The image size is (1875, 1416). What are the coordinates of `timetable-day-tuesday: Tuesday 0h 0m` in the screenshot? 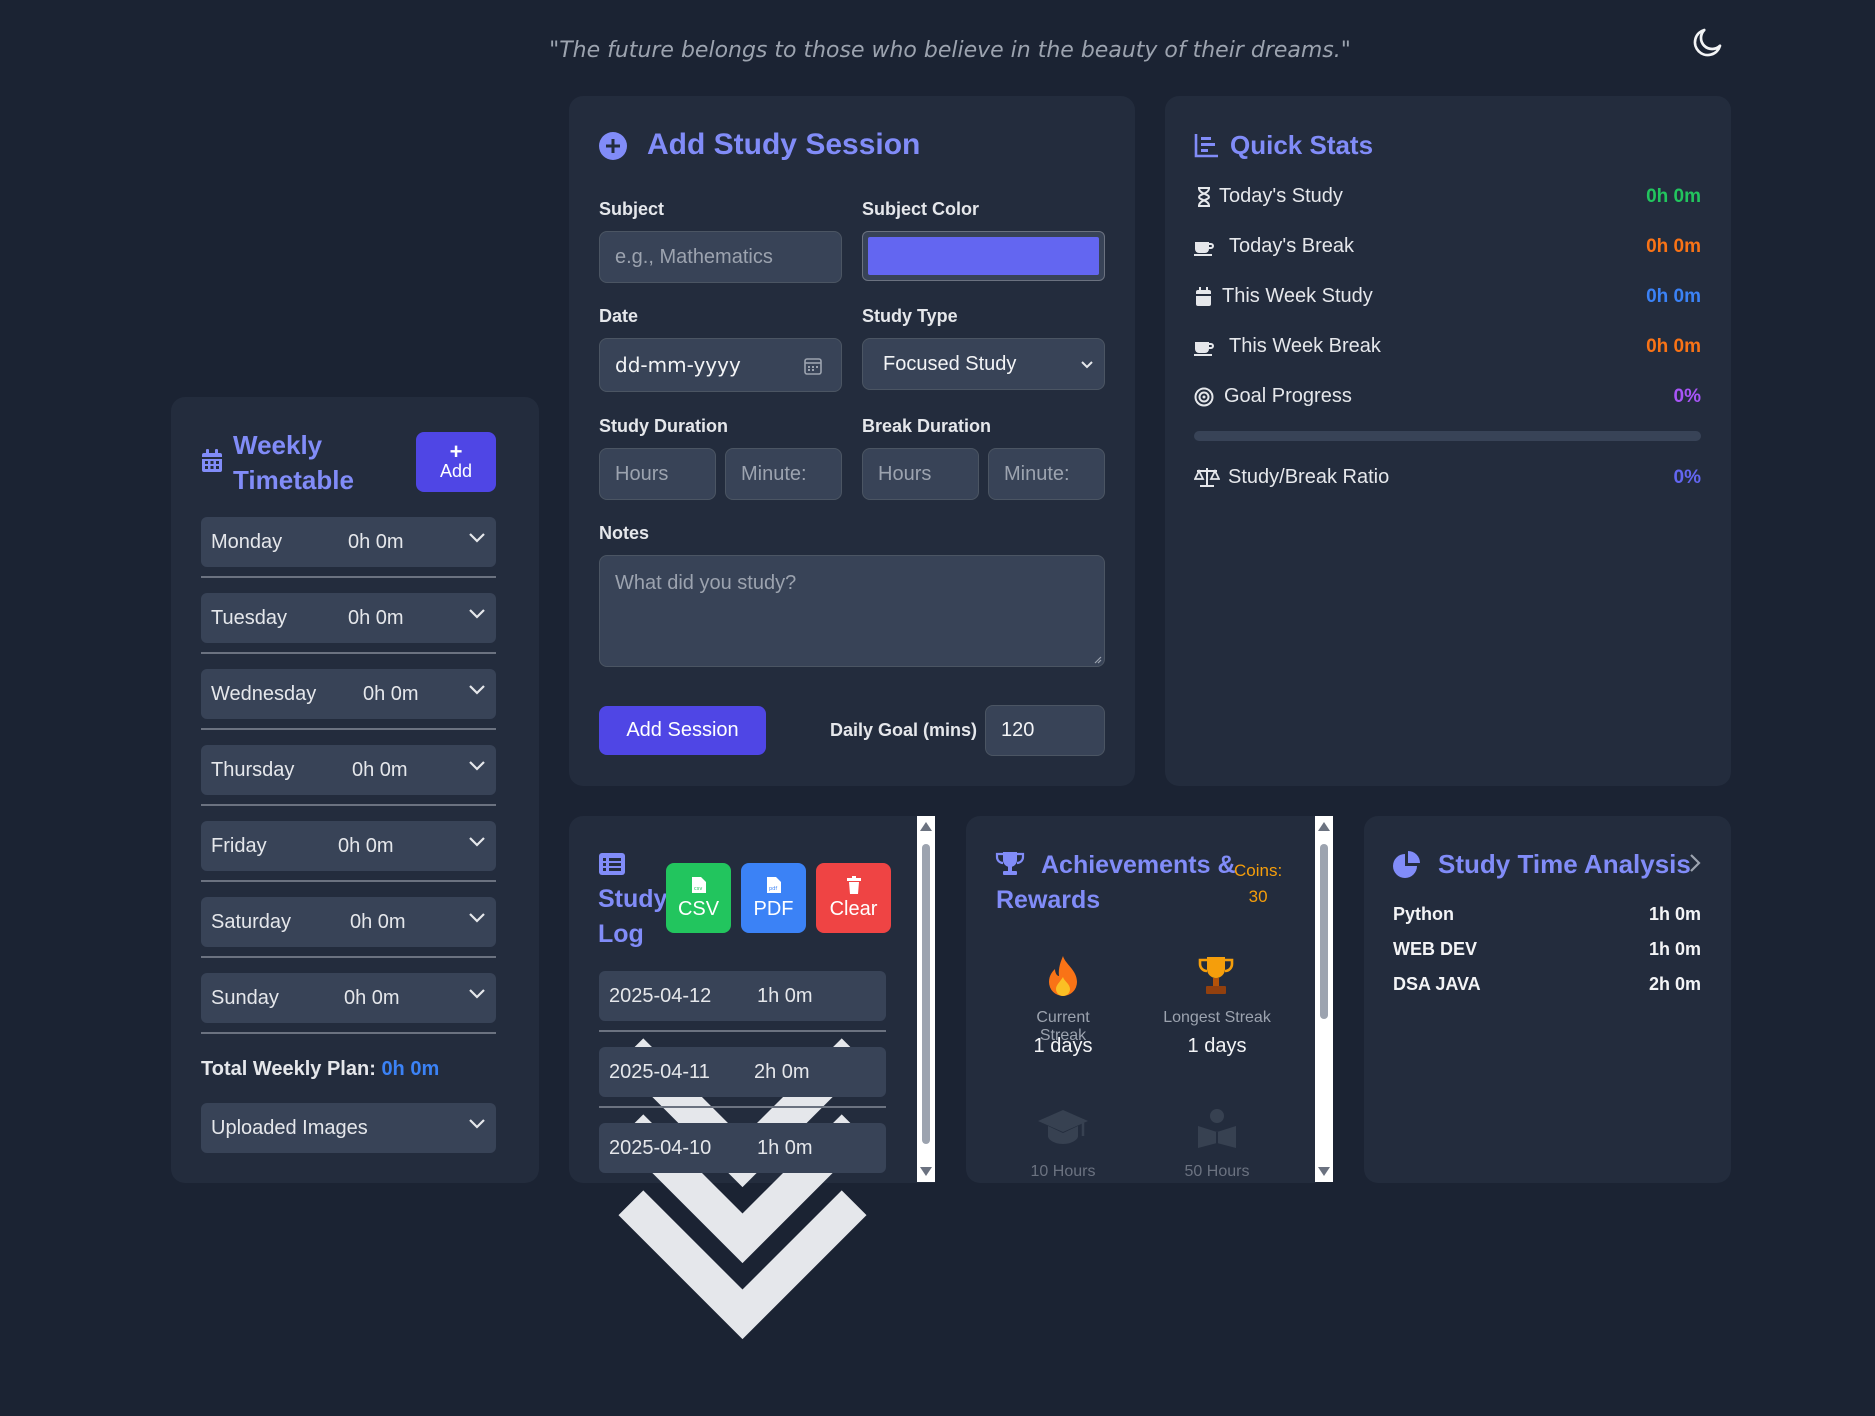 It's located at (348, 618).